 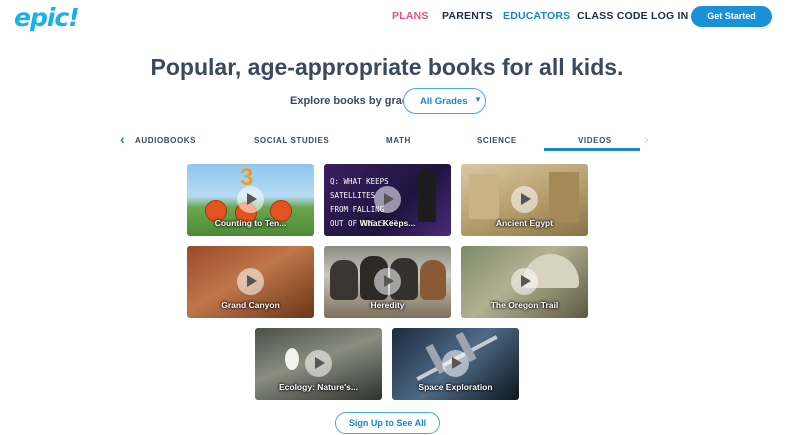 What do you see at coordinates (524, 223) in the screenshot?
I see `video-title: Ancient Egypt` at bounding box center [524, 223].